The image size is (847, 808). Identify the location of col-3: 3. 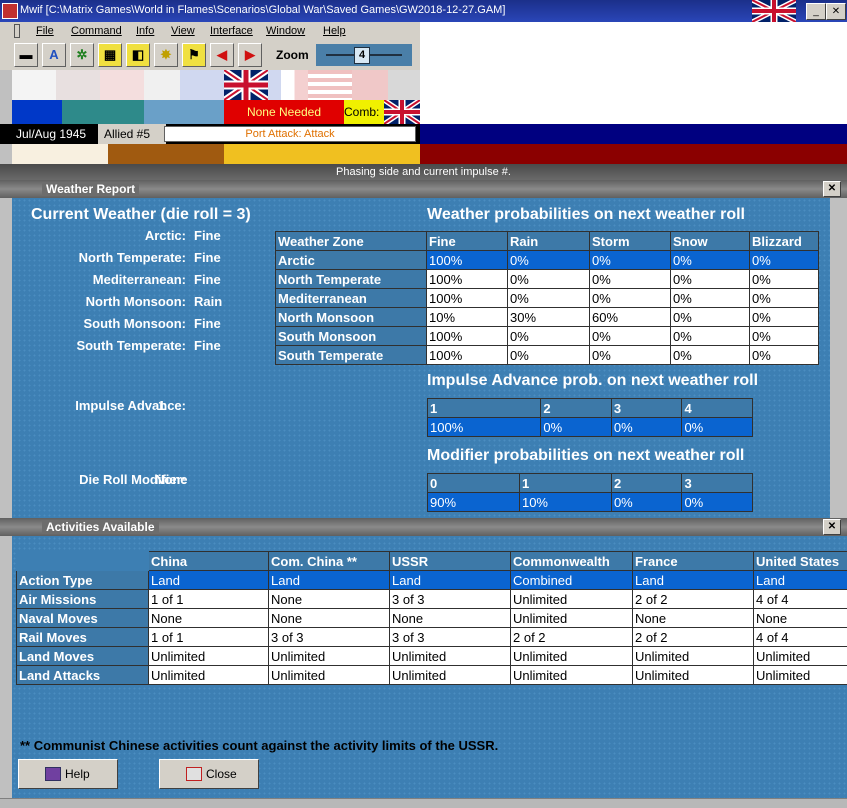
(646, 408).